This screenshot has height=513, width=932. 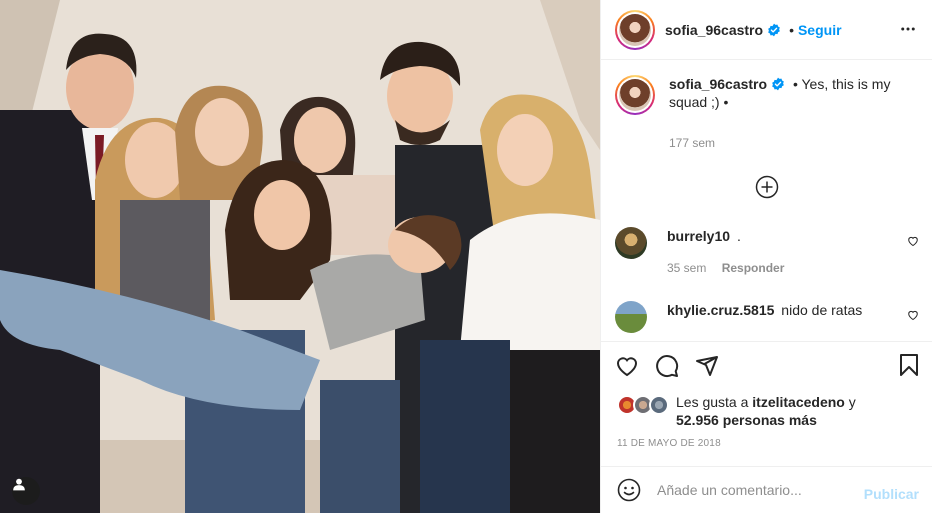 I want to click on likes-count: 52.956 personas más, so click(x=746, y=420).